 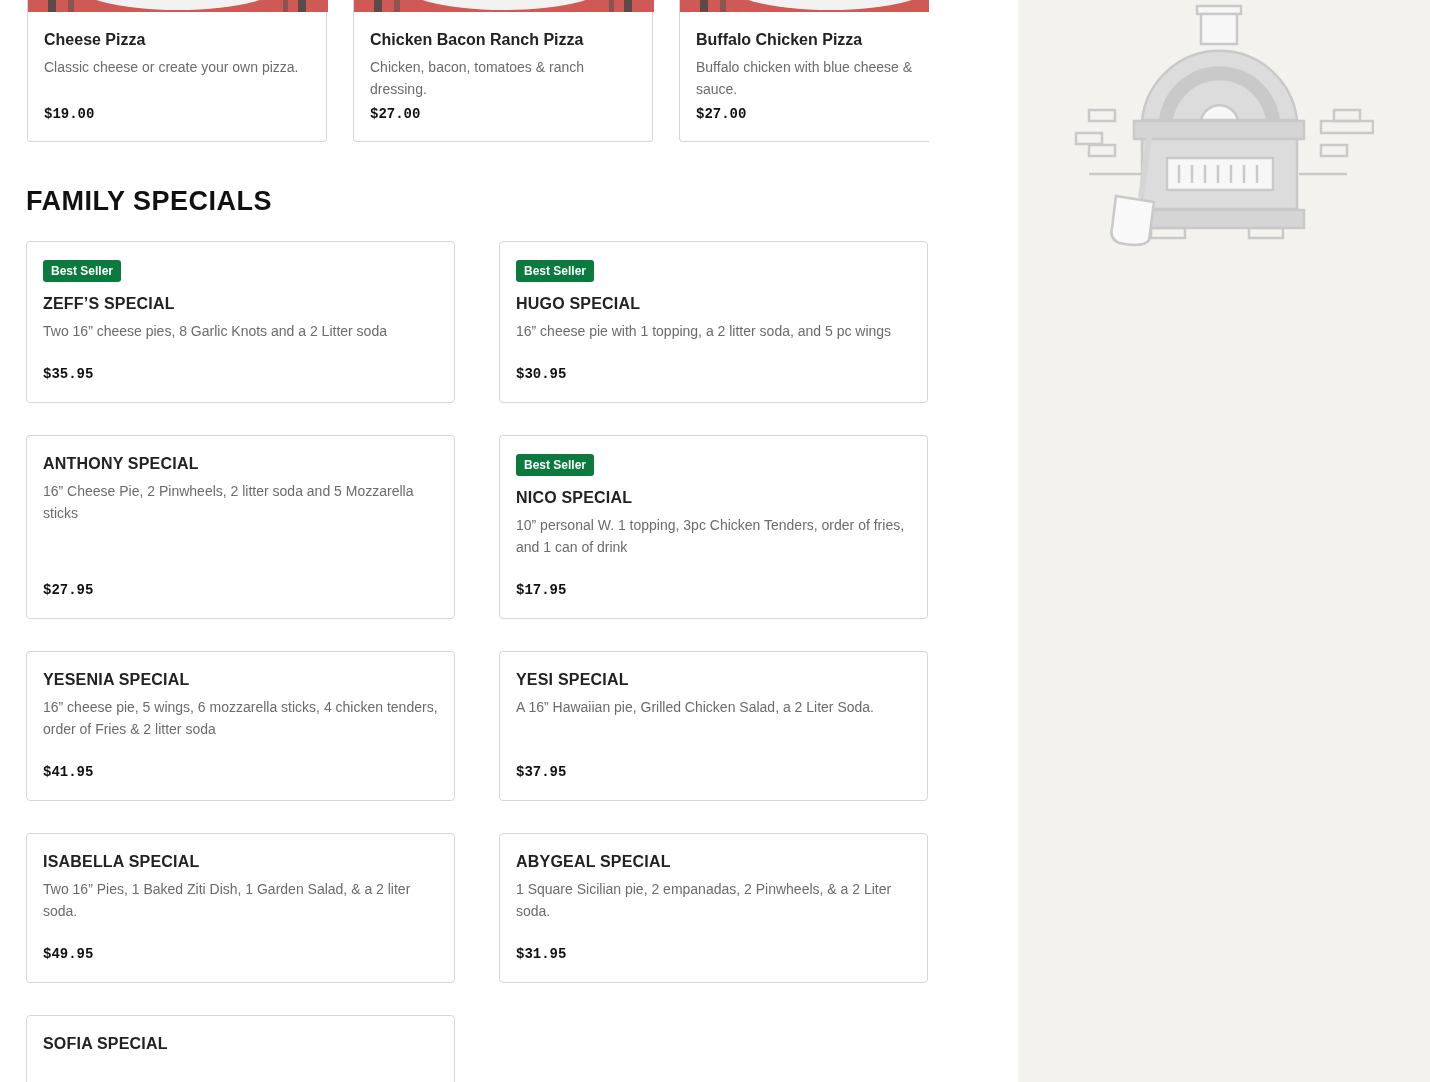 I want to click on item-price: $37.95, so click(x=542, y=771).